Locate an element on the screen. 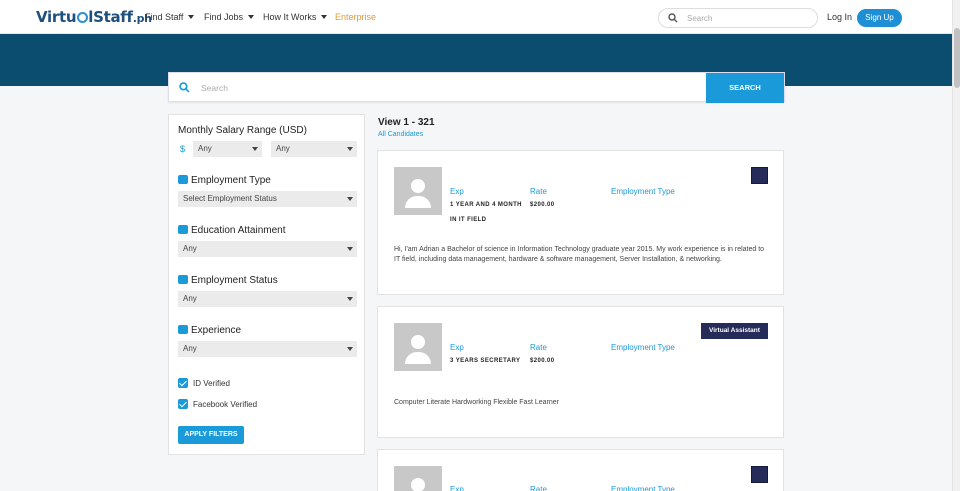 This screenshot has width=960, height=491. menu-enterprise: Enterprise is located at coordinates (355, 17).